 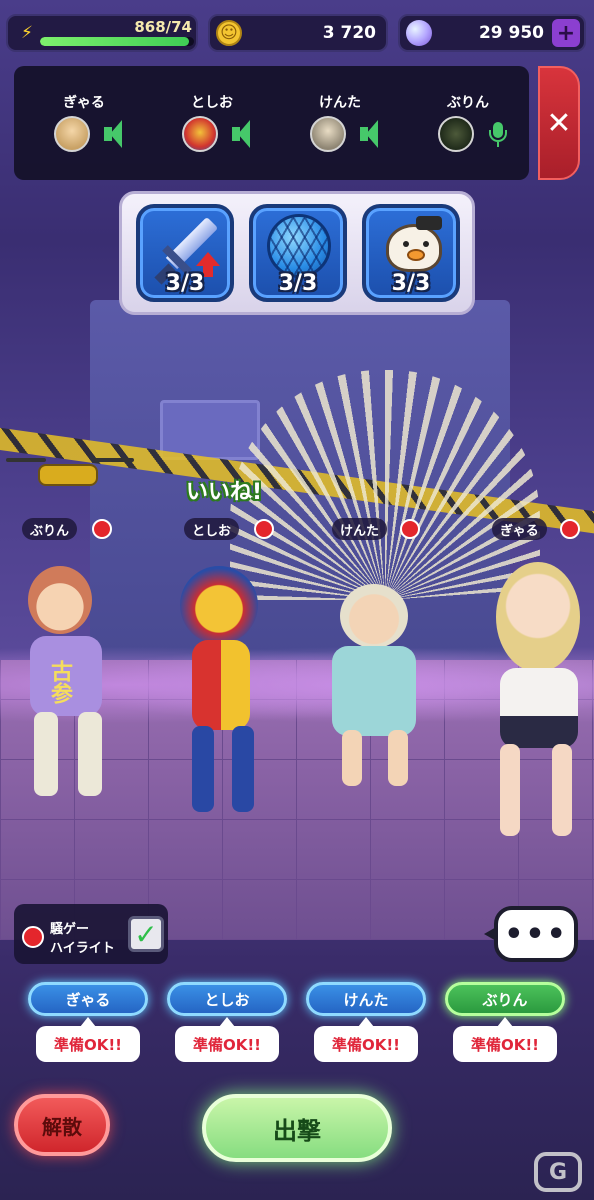 I want to click on party-member-4: ぶりん, so click(x=473, y=123).